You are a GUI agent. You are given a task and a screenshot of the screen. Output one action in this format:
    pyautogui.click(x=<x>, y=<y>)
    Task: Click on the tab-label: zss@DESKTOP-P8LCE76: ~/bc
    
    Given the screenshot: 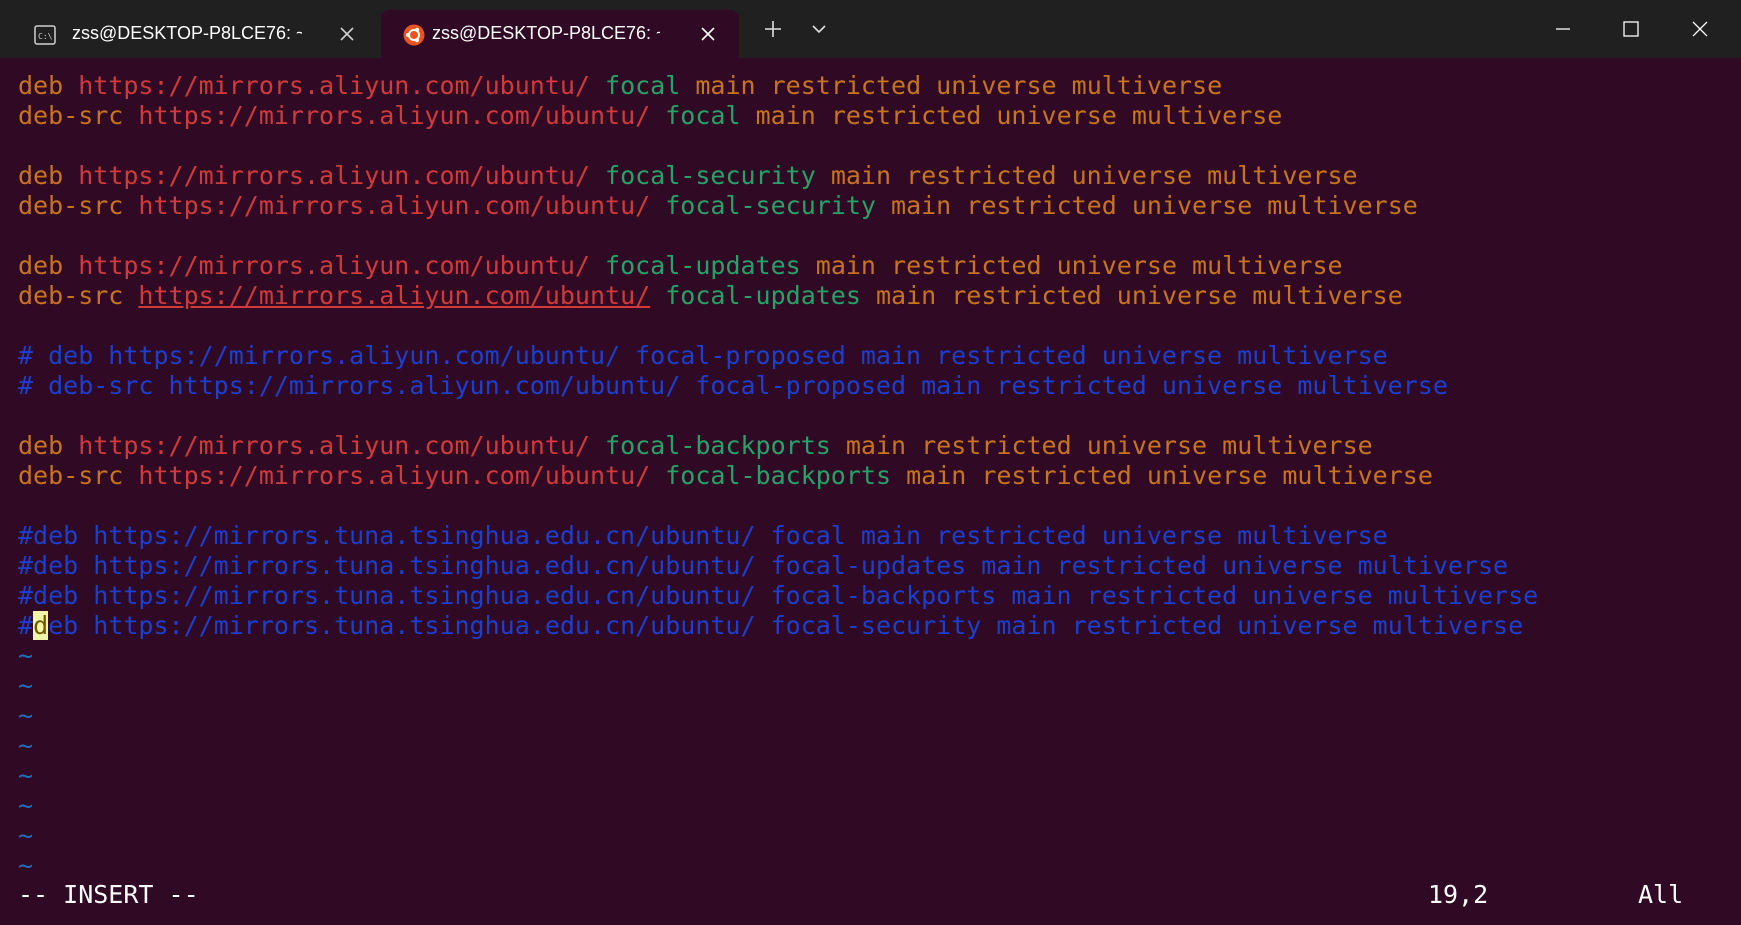 What is the action you would take?
    pyautogui.click(x=546, y=33)
    